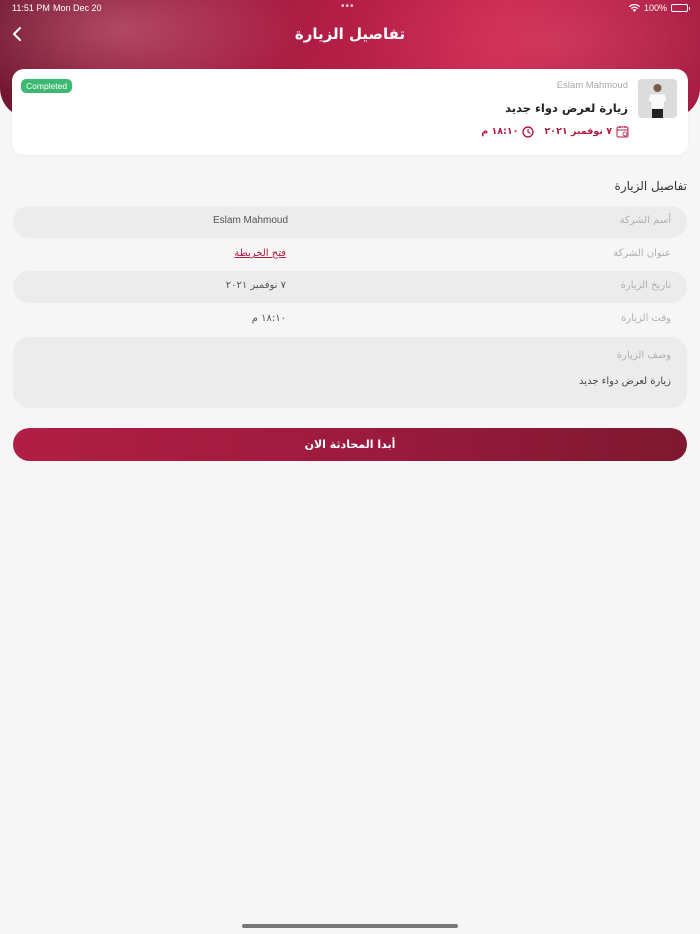 This screenshot has height=934, width=700. Describe the element at coordinates (350, 287) in the screenshot. I see `visit-date-row: تاريخ الزيارة ٧ نوفمبر ٢٠٢١` at that location.